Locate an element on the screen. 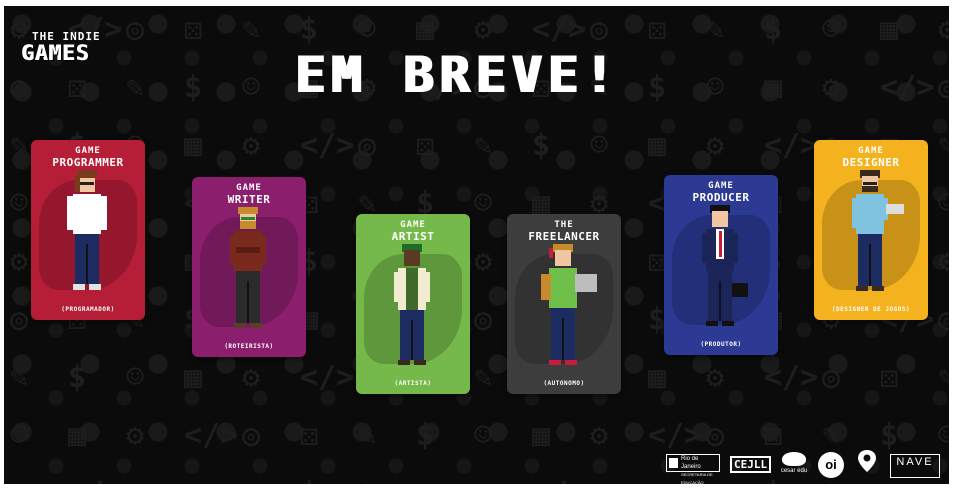  card-title-line2: PRODUCER is located at coordinates (721, 197).